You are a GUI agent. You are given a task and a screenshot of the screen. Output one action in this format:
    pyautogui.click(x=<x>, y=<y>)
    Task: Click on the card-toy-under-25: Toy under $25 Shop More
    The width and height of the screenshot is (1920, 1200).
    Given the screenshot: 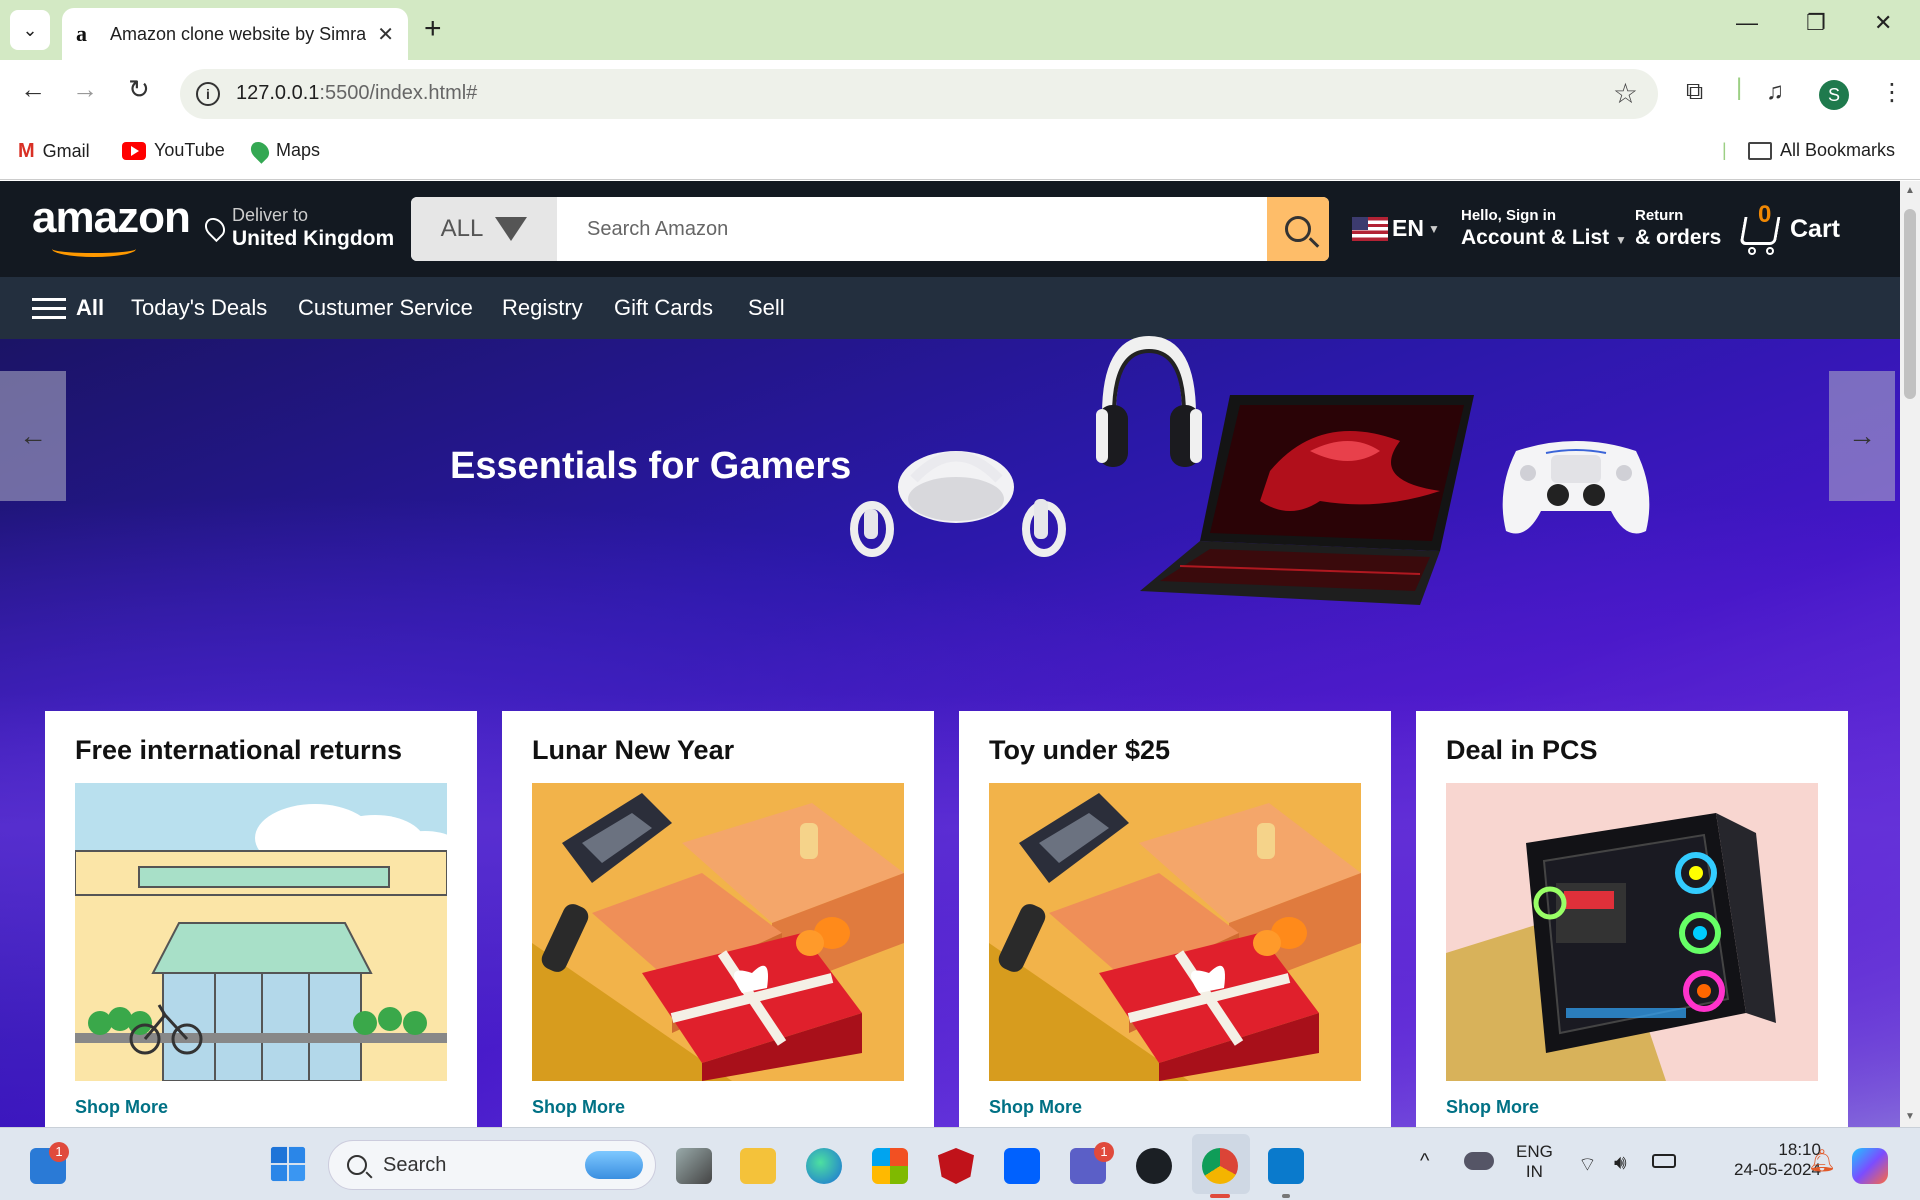 What is the action you would take?
    pyautogui.click(x=1175, y=919)
    